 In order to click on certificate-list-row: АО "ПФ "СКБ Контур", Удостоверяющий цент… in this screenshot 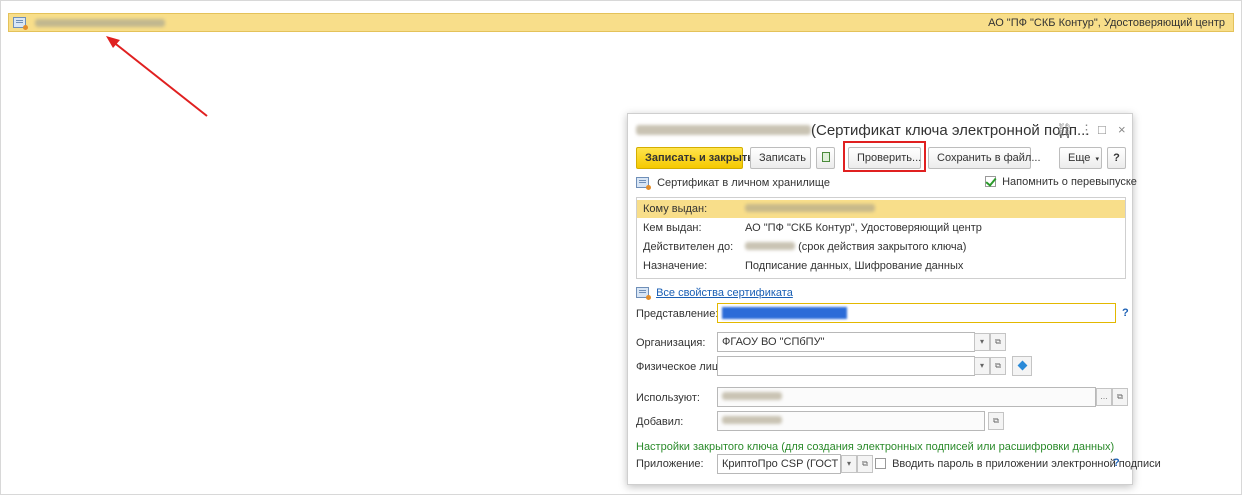, I will do `click(621, 22)`.